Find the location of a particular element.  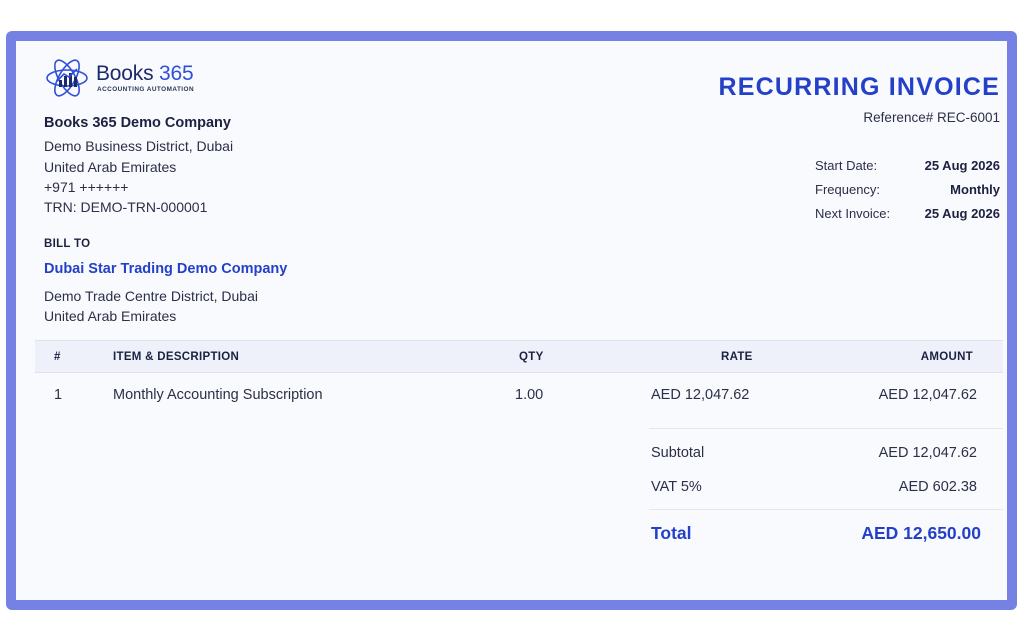

reference-number: Reference# REC-6001 is located at coordinates (931, 117).